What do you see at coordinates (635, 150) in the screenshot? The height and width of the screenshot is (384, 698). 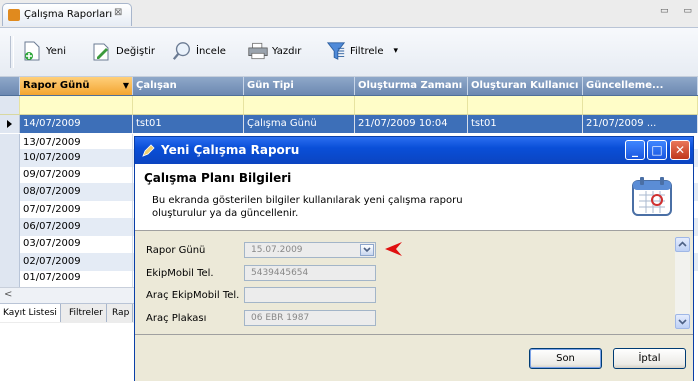 I see `minimize-button: _` at bounding box center [635, 150].